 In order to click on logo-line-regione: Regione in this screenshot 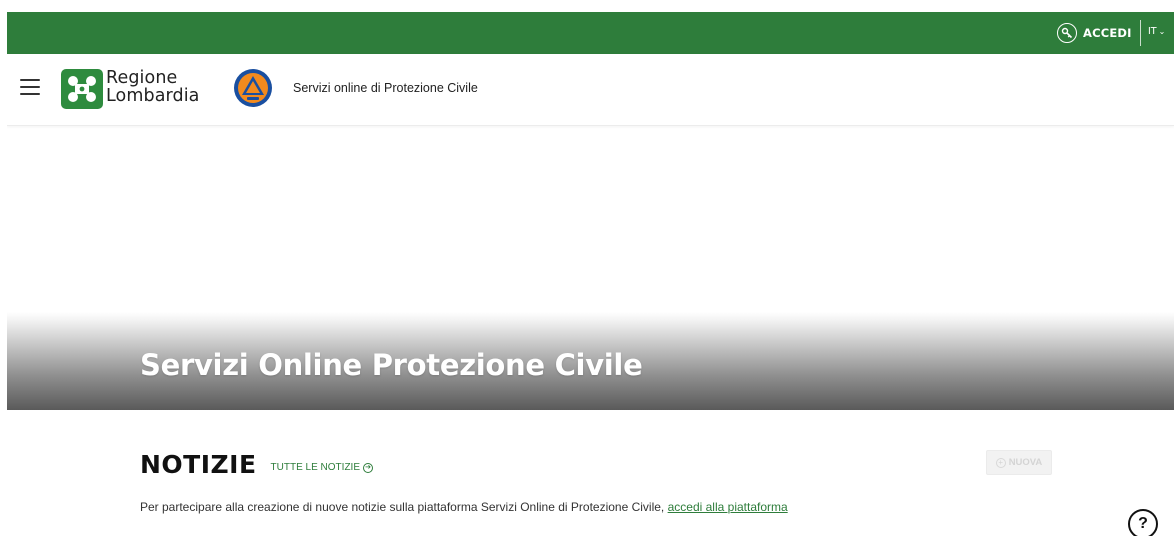, I will do `click(142, 78)`.